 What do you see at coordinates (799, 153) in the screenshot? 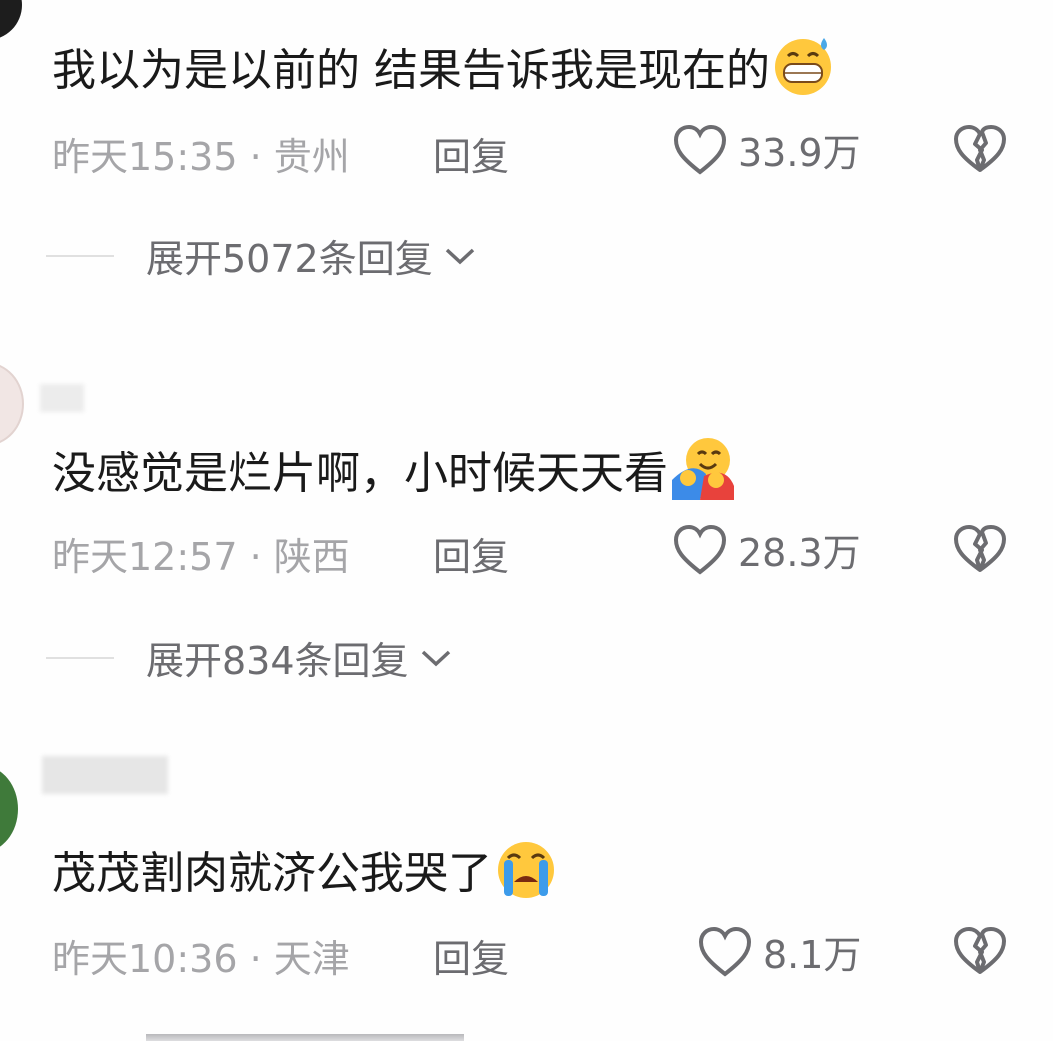
I see `like-count: 33.9万` at bounding box center [799, 153].